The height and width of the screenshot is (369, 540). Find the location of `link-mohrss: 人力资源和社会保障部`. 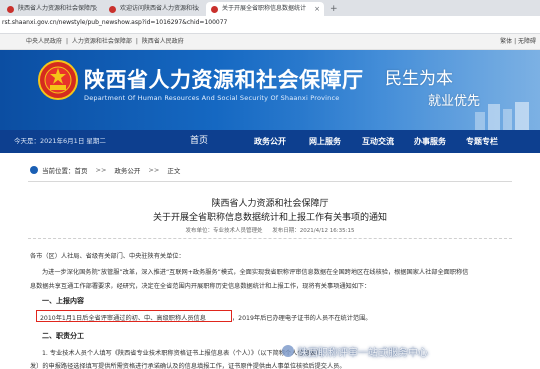

link-mohrss: 人力资源和社会保障部 is located at coordinates (102, 41).